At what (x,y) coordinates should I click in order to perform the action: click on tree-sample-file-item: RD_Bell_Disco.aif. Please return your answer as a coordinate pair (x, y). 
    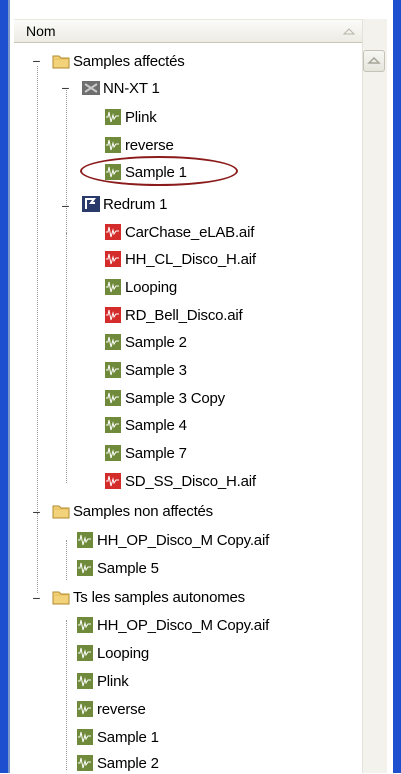
    Looking at the image, I should click on (173, 315).